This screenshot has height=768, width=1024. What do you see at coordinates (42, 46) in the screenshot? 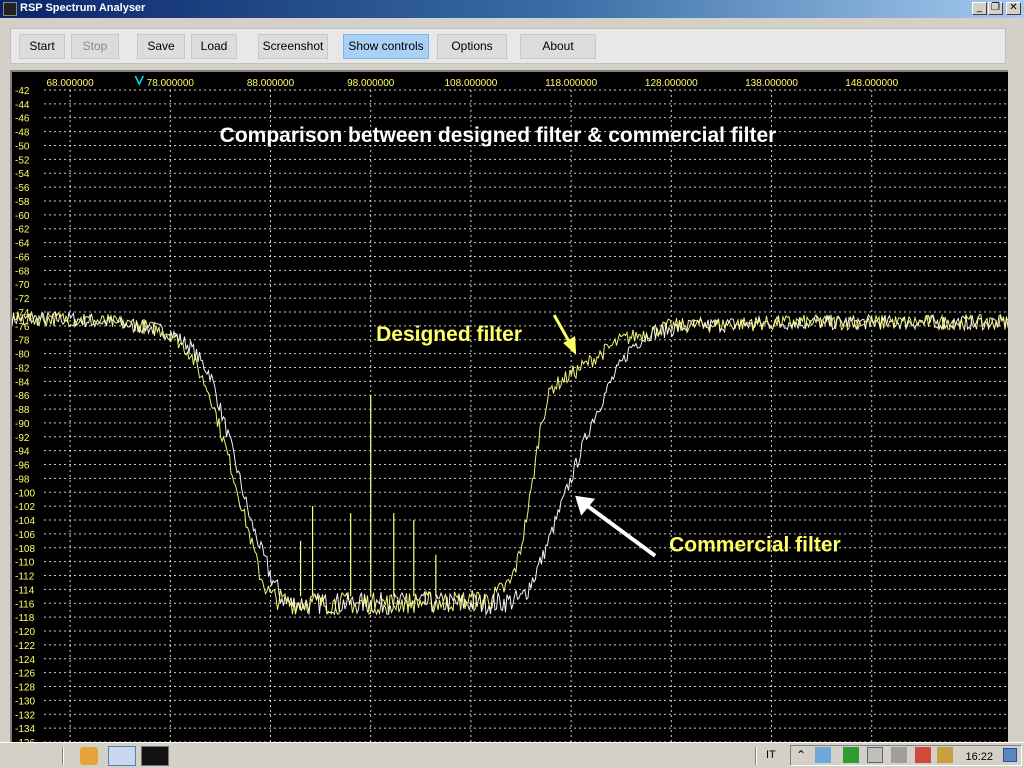
I see `start-button: Start` at bounding box center [42, 46].